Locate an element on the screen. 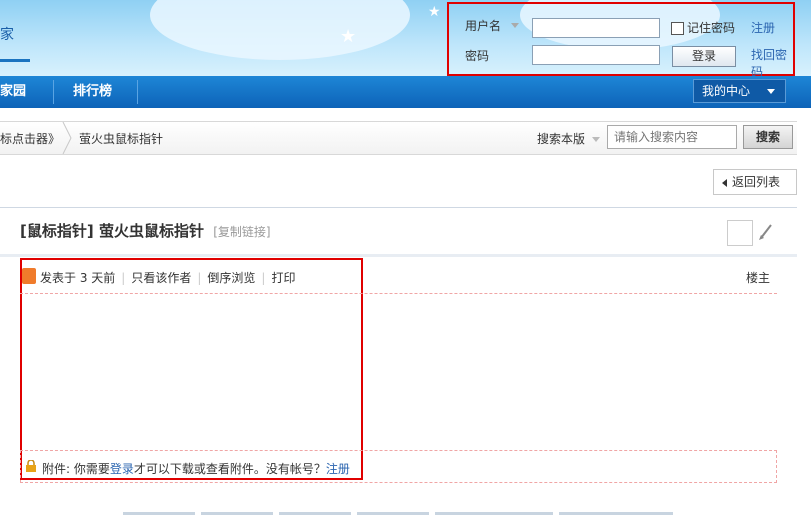 This screenshot has height=516, width=811. site-logo-icon is located at coordinates (15, 52).